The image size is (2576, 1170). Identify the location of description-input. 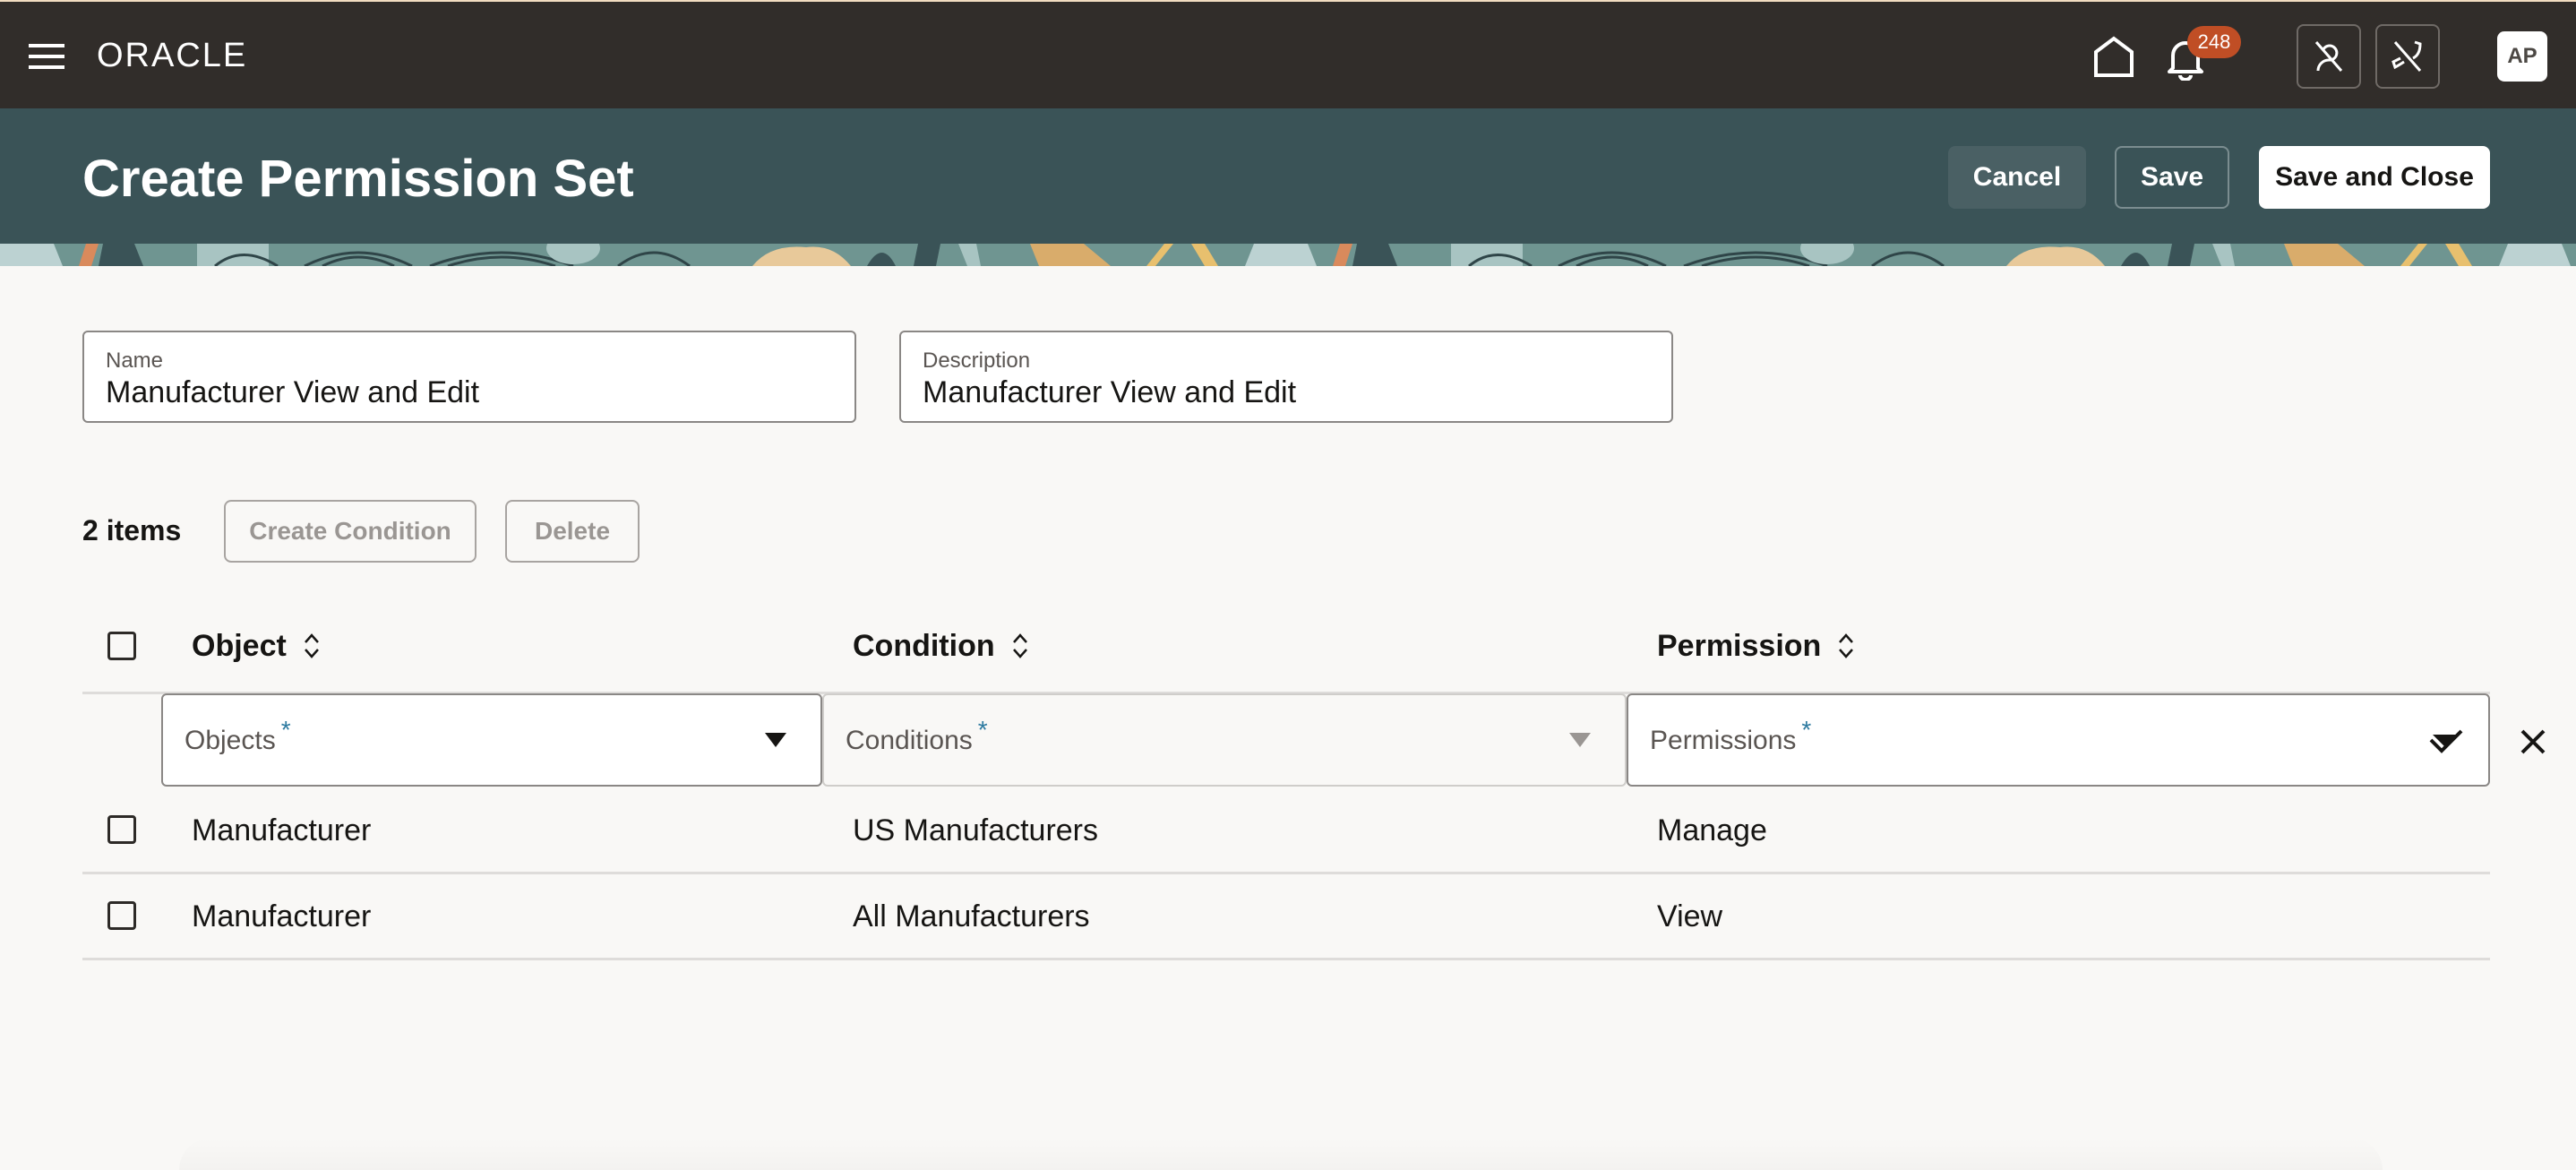
(1281, 393).